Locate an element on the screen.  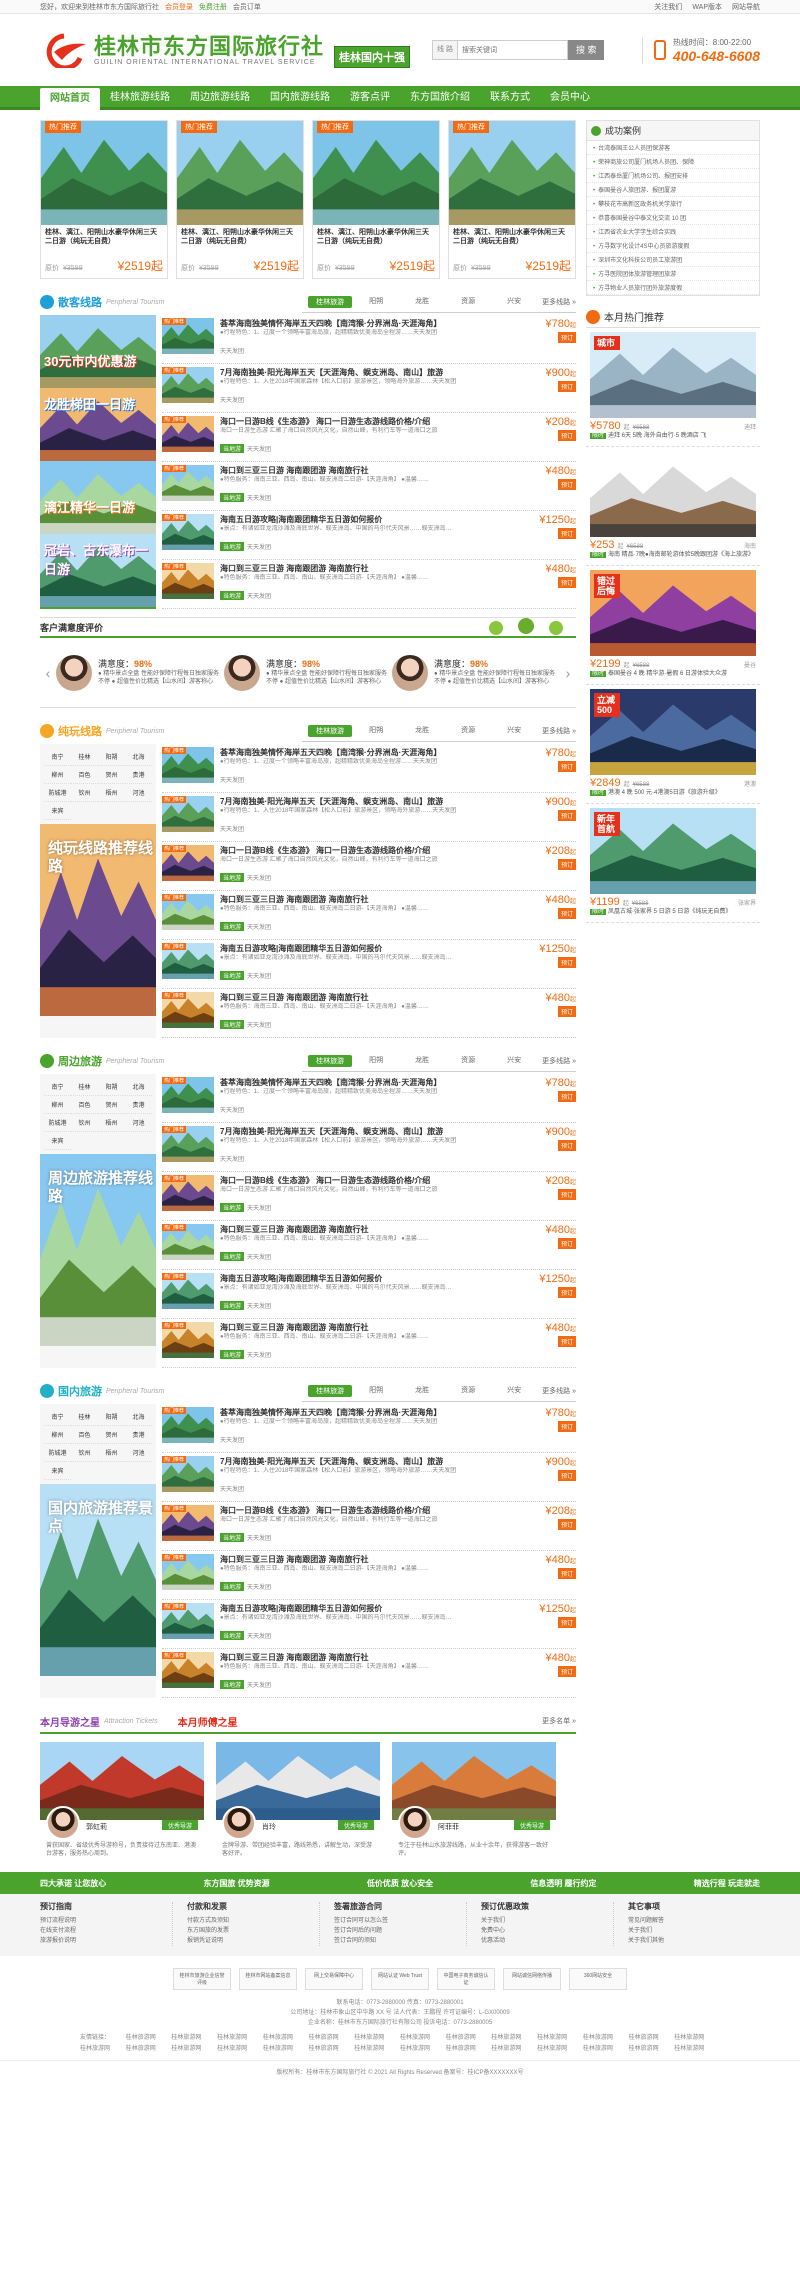
case-item: 恭喜泰国曼谷中泰文化交流 10 团 is located at coordinates (673, 218).